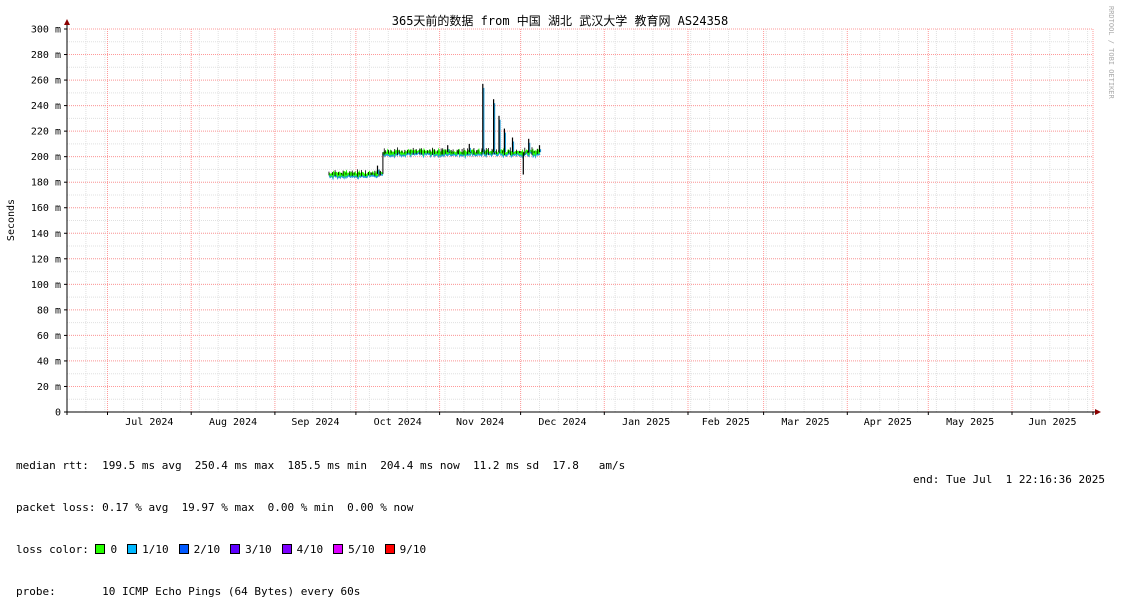  I want to click on y-tick-label: 280 m, so click(46, 55).